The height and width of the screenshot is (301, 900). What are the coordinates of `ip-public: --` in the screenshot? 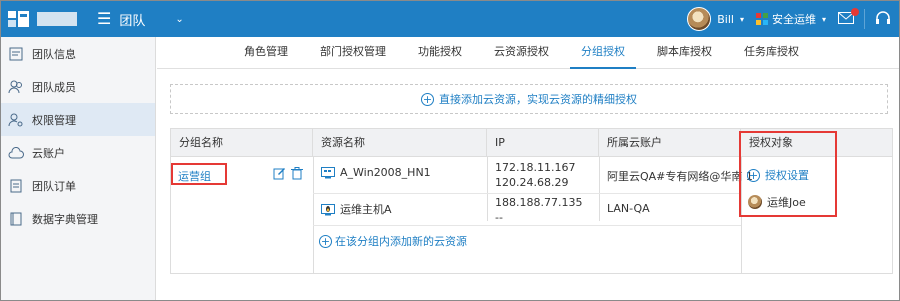 It's located at (499, 217).